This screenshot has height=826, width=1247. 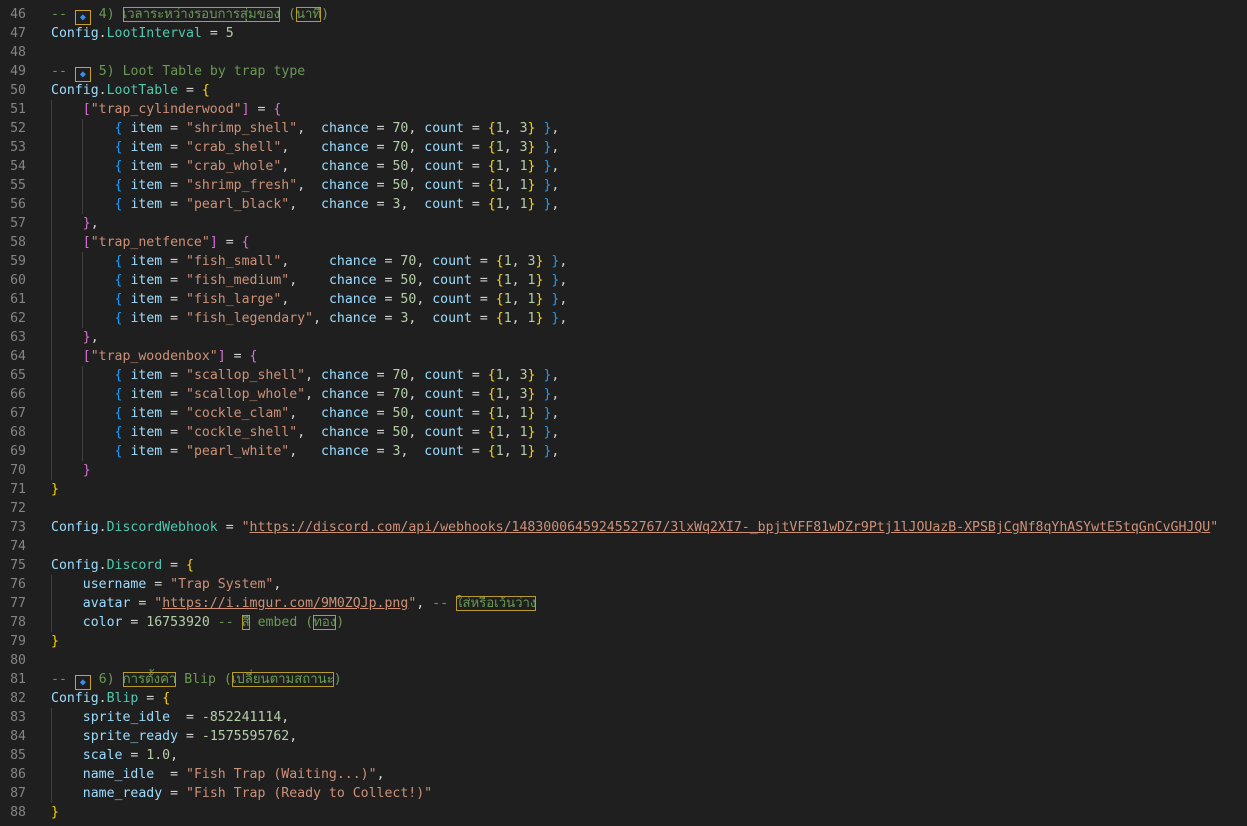 What do you see at coordinates (18, 261) in the screenshot?
I see `line-number: 59` at bounding box center [18, 261].